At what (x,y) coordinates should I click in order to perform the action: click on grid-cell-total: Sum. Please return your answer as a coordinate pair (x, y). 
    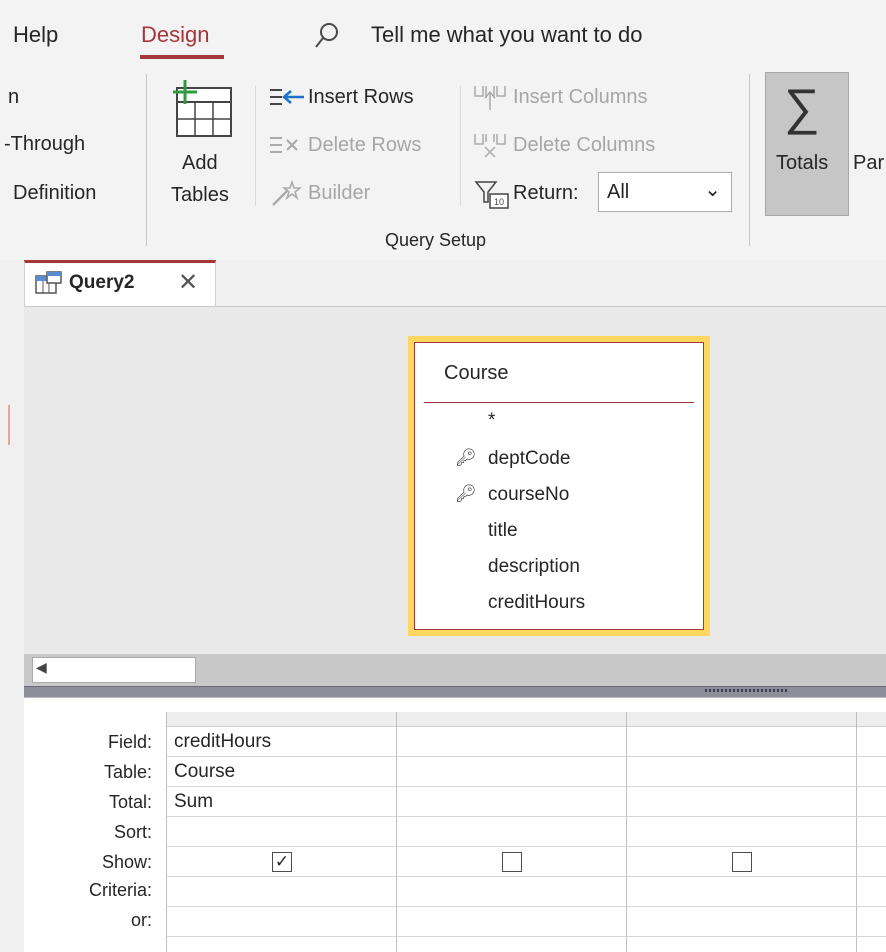
    Looking at the image, I should click on (193, 802).